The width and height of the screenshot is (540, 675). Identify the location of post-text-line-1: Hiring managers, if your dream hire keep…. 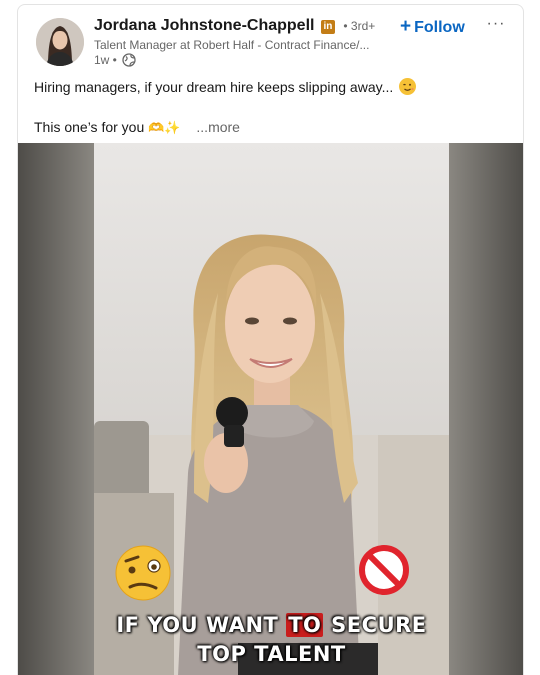
(225, 87).